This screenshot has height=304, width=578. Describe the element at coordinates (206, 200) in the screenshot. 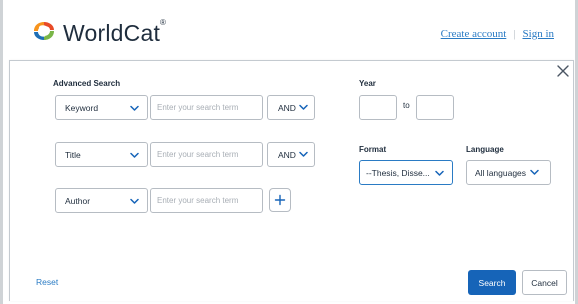

I see `search-term-input-3: Enter your search term` at that location.